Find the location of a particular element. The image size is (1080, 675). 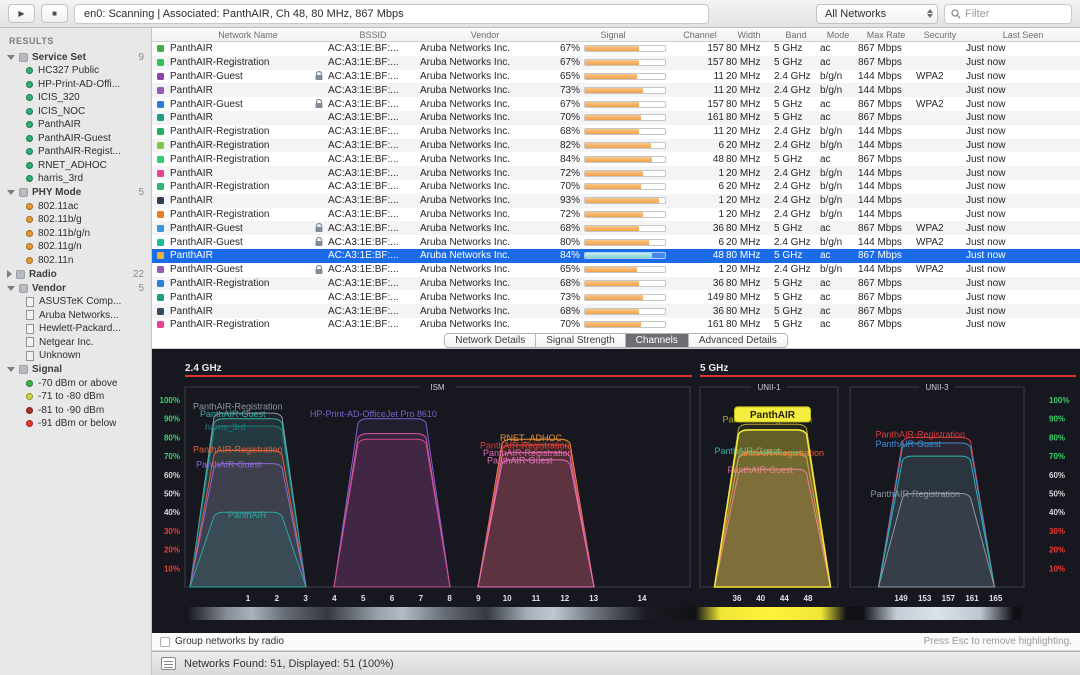

filter-input is located at coordinates (1010, 13).